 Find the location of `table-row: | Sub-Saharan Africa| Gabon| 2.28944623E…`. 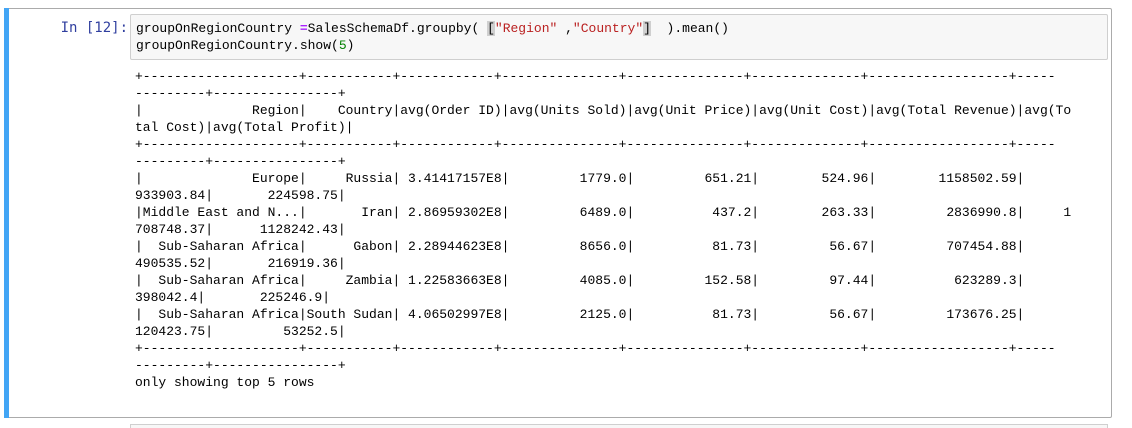

table-row: | Sub-Saharan Africa| Gabon| 2.28944623E… is located at coordinates (580, 255).